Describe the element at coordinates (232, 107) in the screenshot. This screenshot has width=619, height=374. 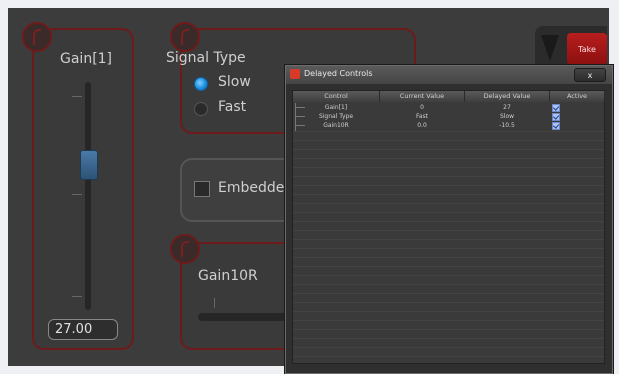
I see `radio-fast-label: Fast` at that location.